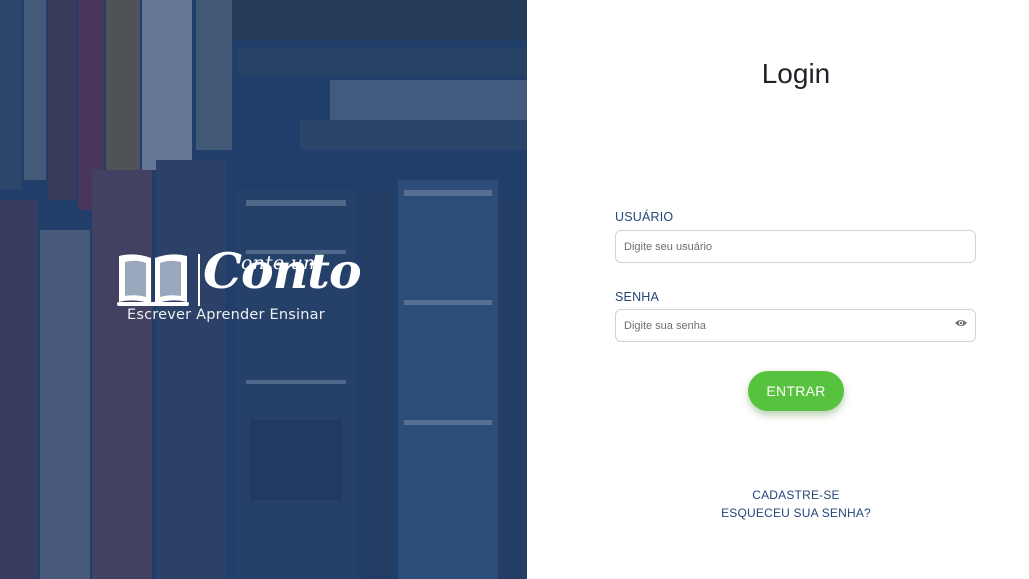 This screenshot has width=1029, height=579. Describe the element at coordinates (226, 315) in the screenshot. I see `brand-tagline: Escrever Aprender Ensinar` at that location.